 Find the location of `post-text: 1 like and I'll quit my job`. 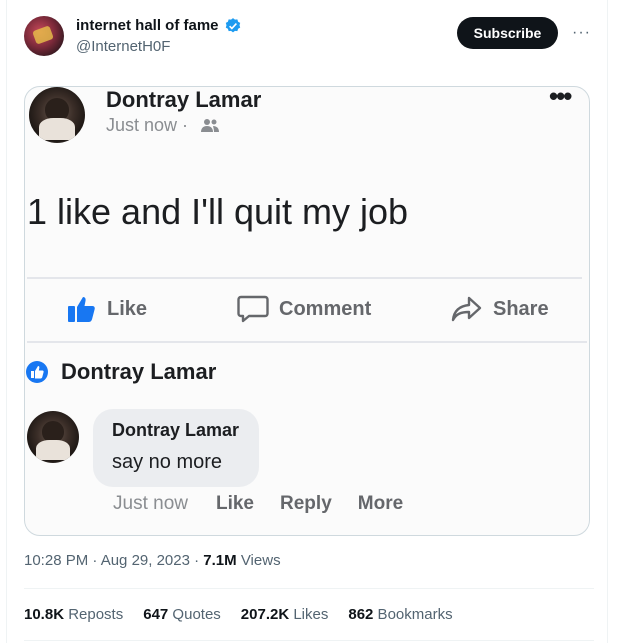

post-text: 1 like and I'll quit my job is located at coordinates (218, 211).